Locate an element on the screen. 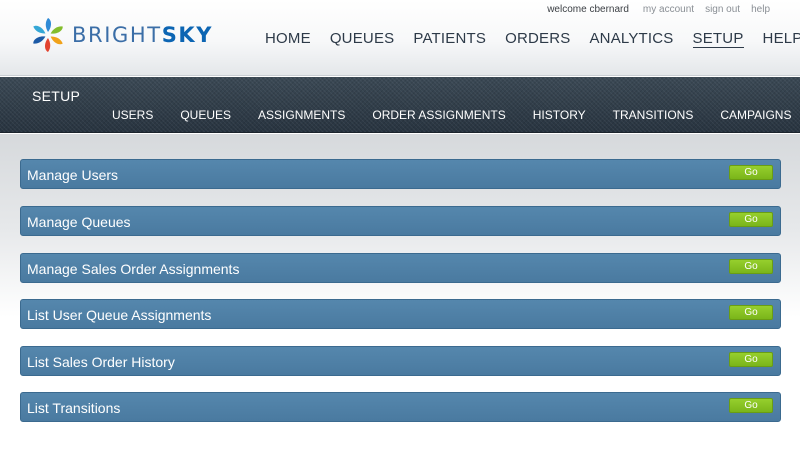 This screenshot has height=467, width=800. pinwheel-logo-icon is located at coordinates (48, 35).